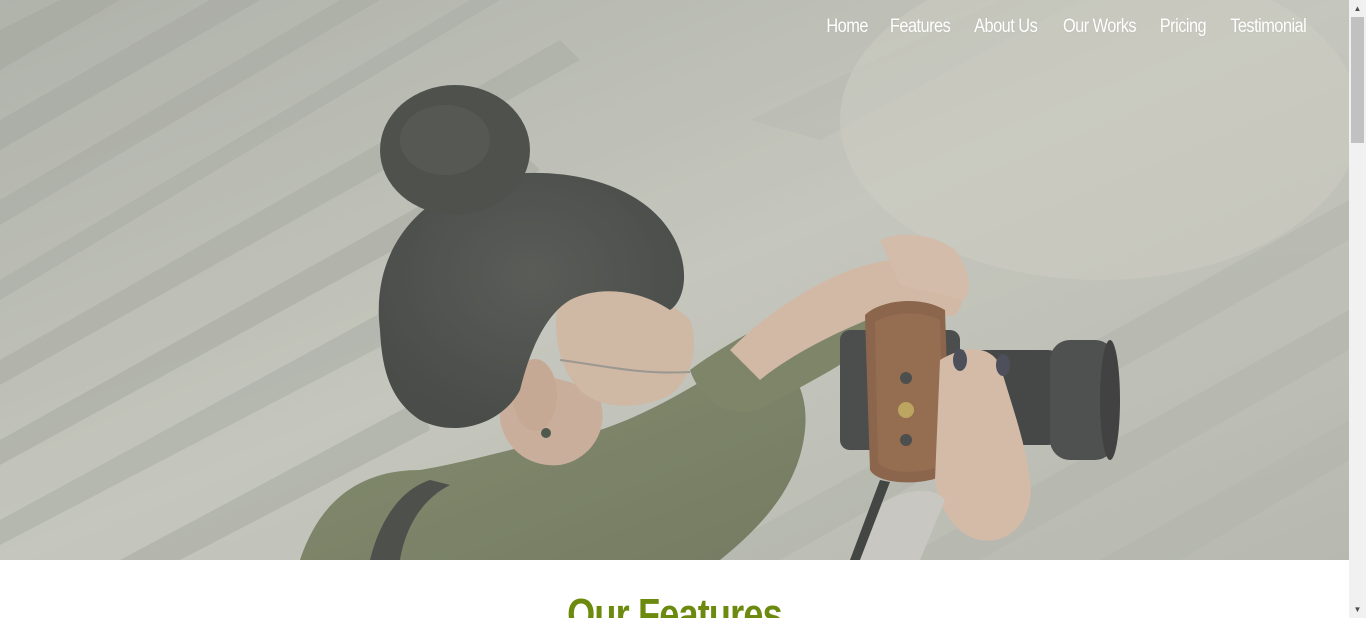  What do you see at coordinates (1357, 609) in the screenshot?
I see `chevron-down-icon: ▼` at bounding box center [1357, 609].